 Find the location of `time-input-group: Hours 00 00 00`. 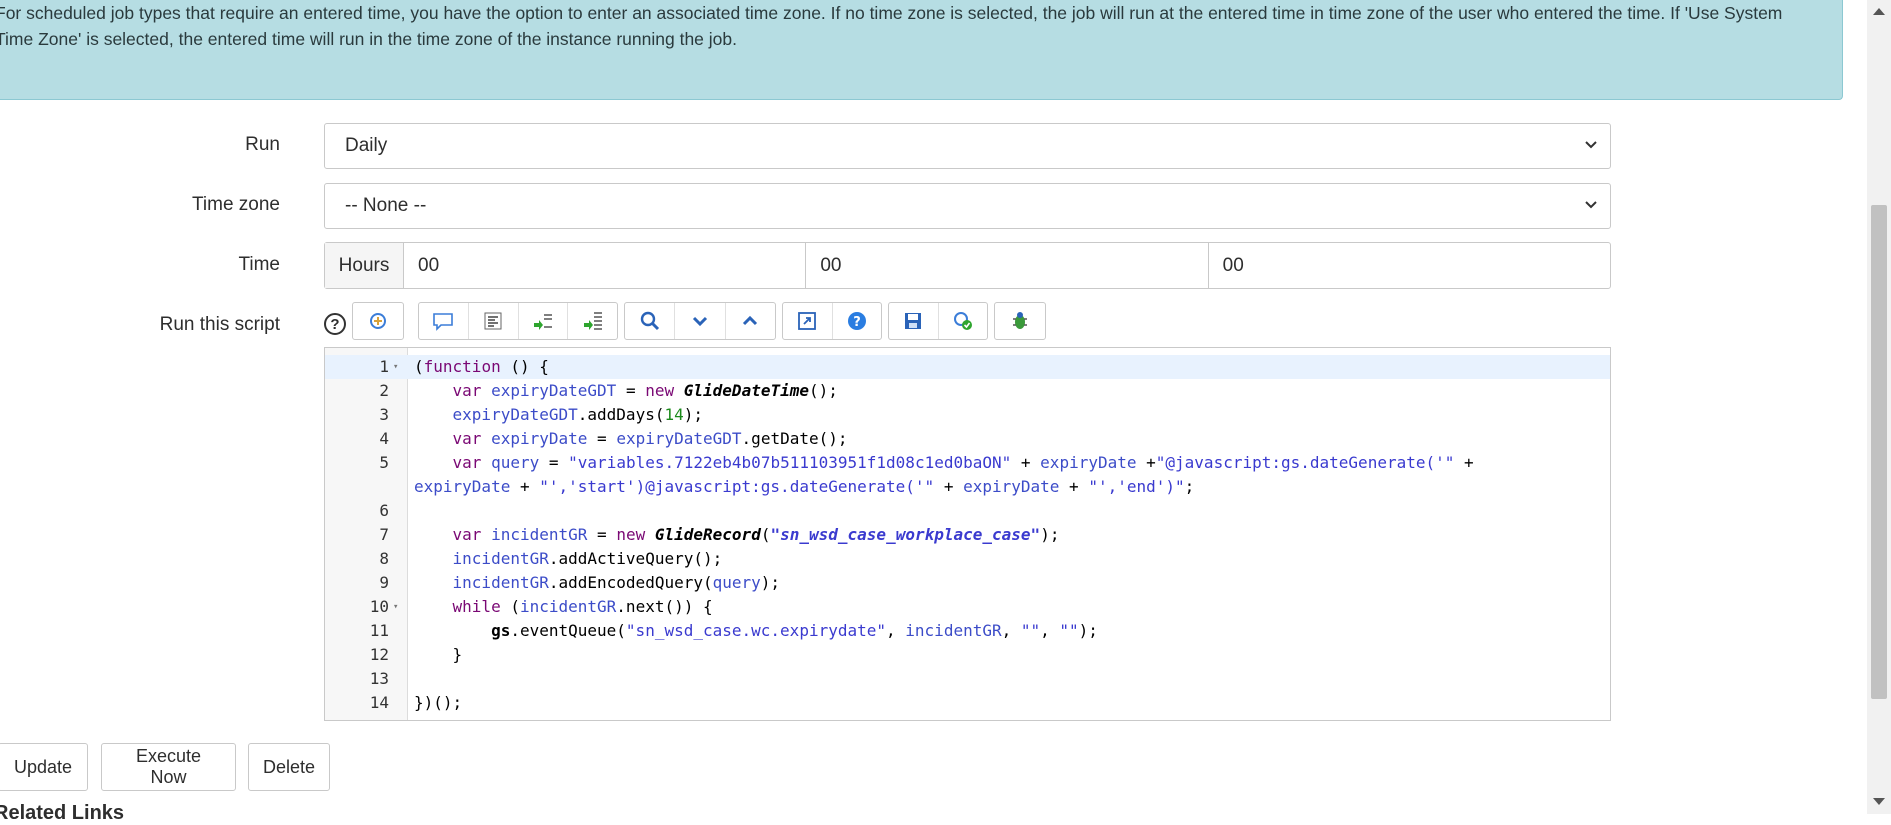

time-input-group: Hours 00 00 00 is located at coordinates (967, 265).